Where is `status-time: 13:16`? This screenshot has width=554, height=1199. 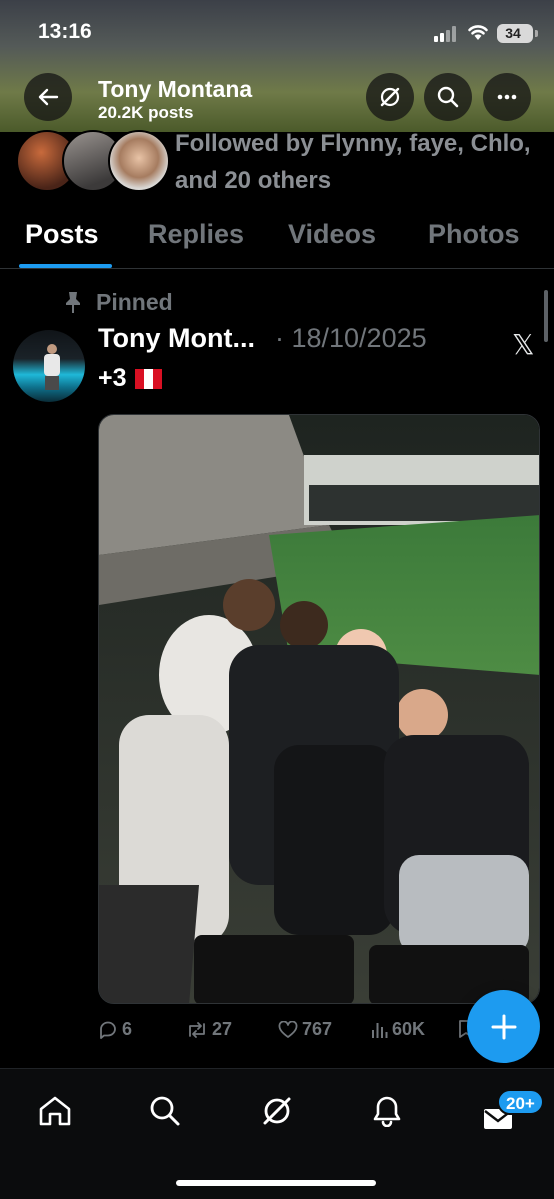 status-time: 13:16 is located at coordinates (65, 31).